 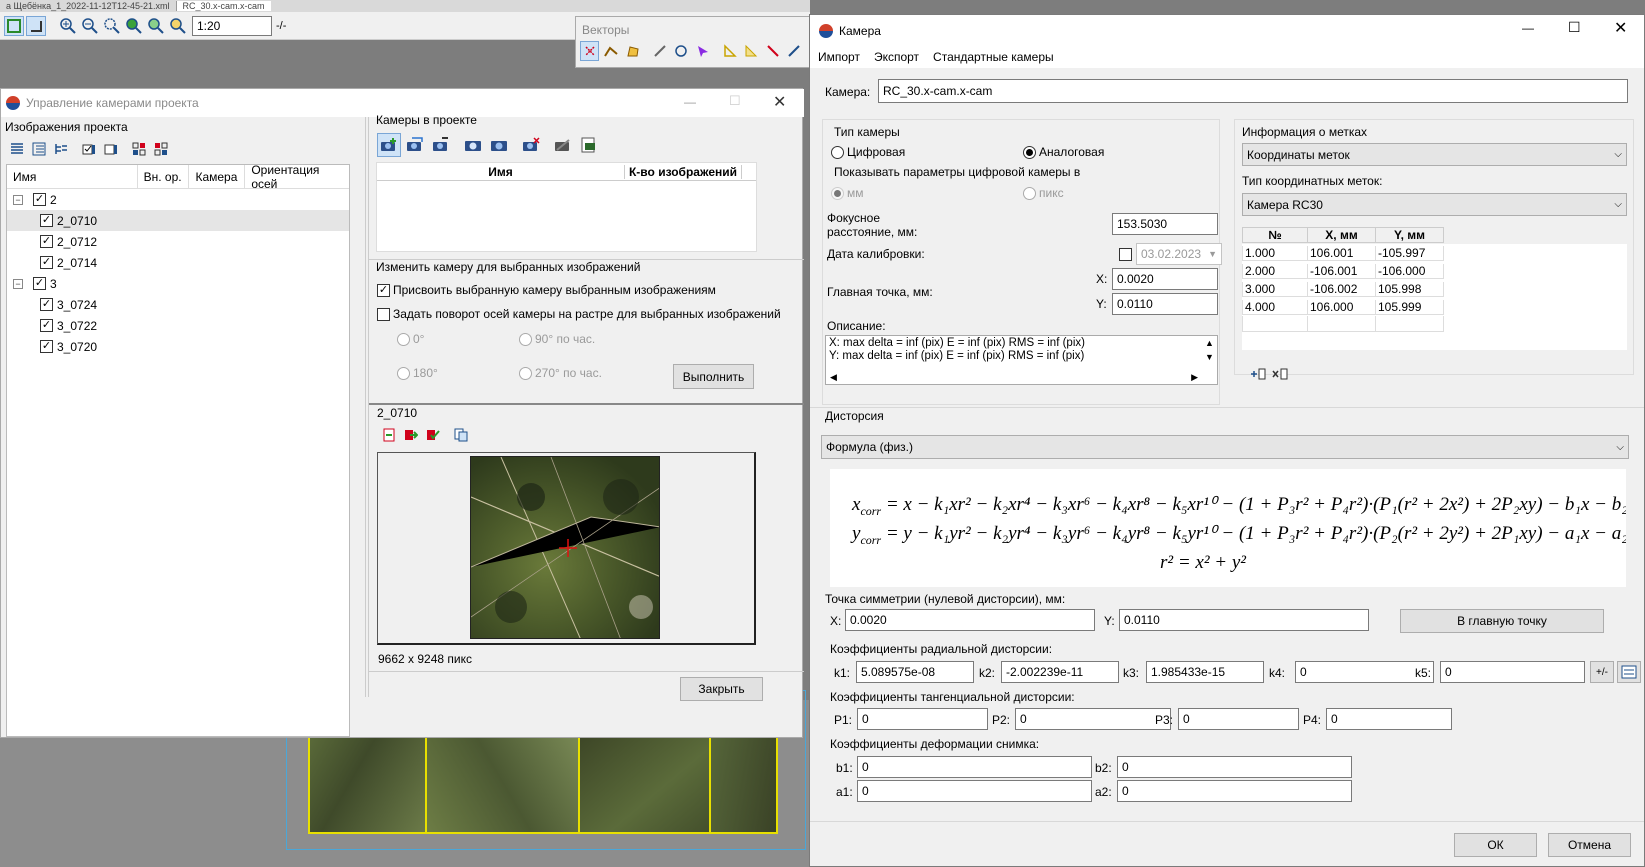 I want to click on camera-report-icon, so click(x=589, y=145).